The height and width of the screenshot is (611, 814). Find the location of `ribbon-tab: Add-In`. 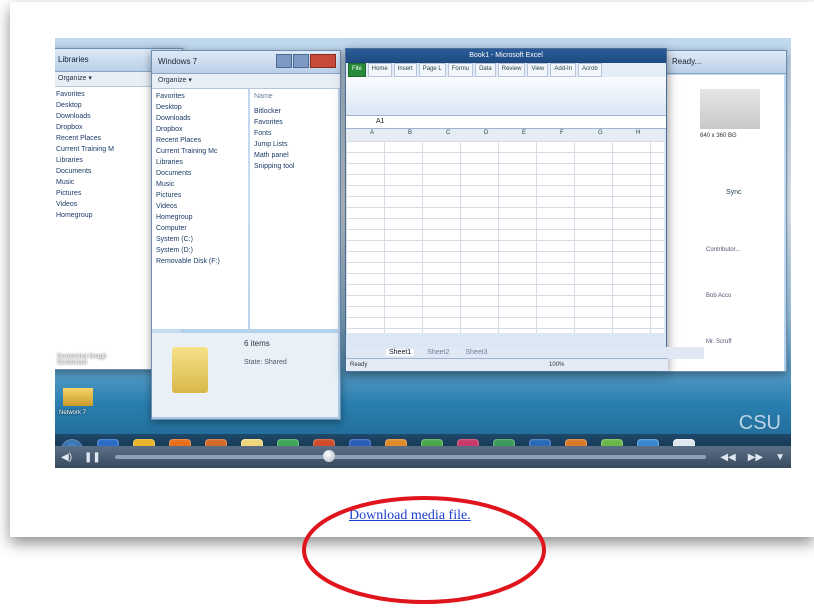

ribbon-tab: Add-In is located at coordinates (563, 70).